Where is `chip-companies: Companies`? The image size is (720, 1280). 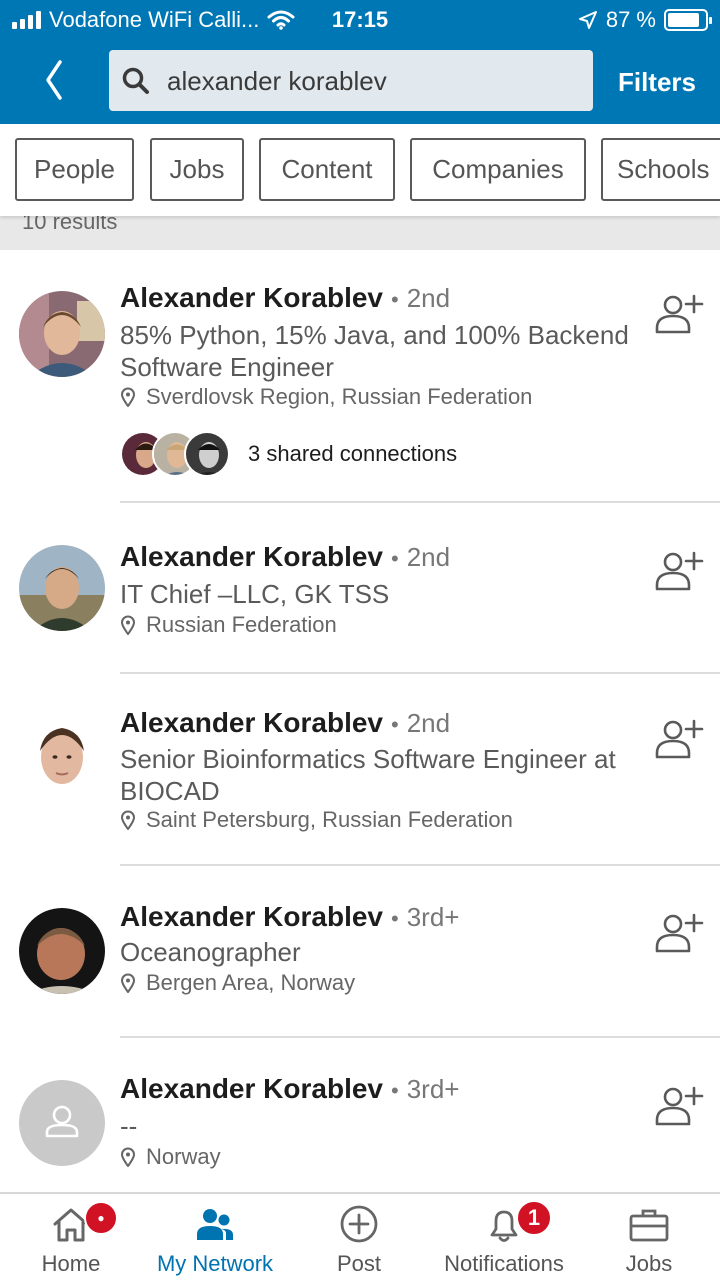
chip-companies: Companies is located at coordinates (498, 169).